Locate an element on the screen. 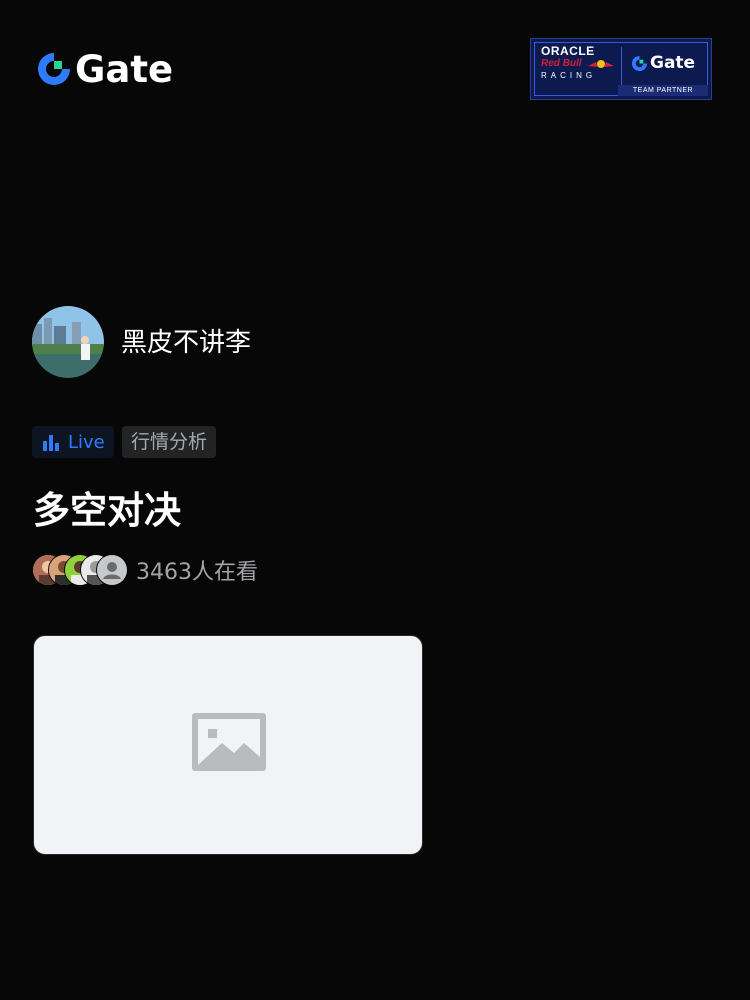 The width and height of the screenshot is (750, 1000). partner-badge: ORACLE Red Bull RACING Gate TEAM PARTNER is located at coordinates (621, 69).